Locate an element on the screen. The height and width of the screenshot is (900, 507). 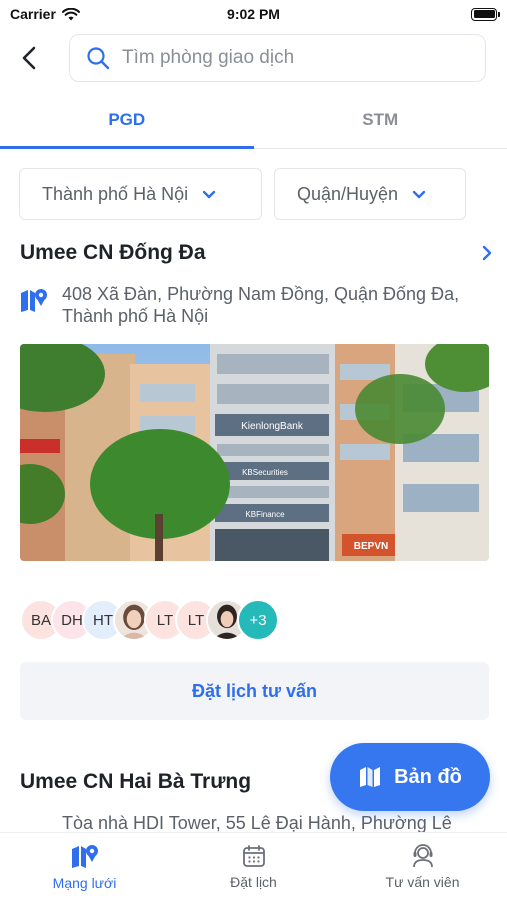
nav-advisors: Tư vấn viên is located at coordinates (422, 866).